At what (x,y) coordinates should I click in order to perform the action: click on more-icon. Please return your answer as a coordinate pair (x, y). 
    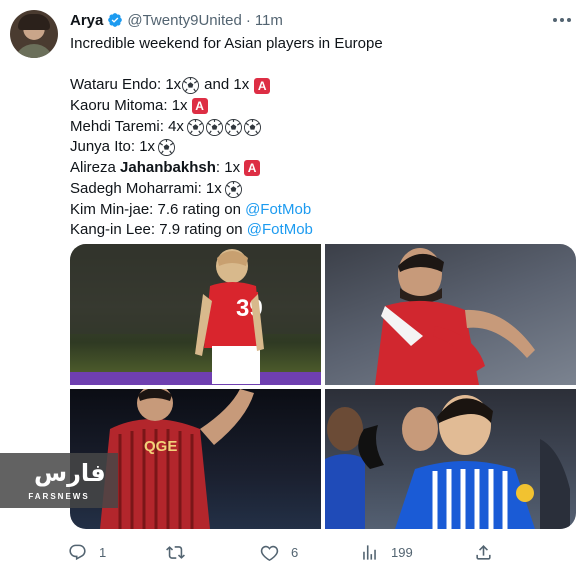
    Looking at the image, I should click on (562, 20).